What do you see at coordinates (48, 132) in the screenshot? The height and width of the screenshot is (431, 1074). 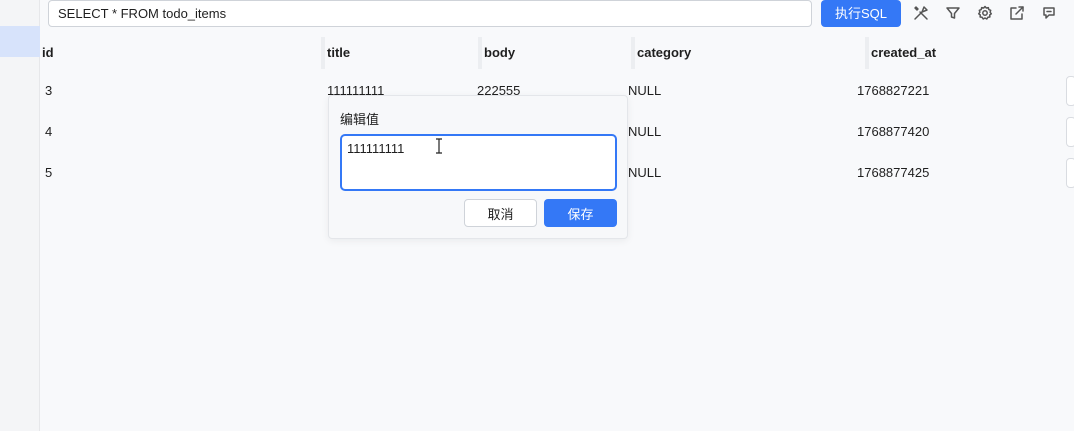 I see `cell-id: 4` at bounding box center [48, 132].